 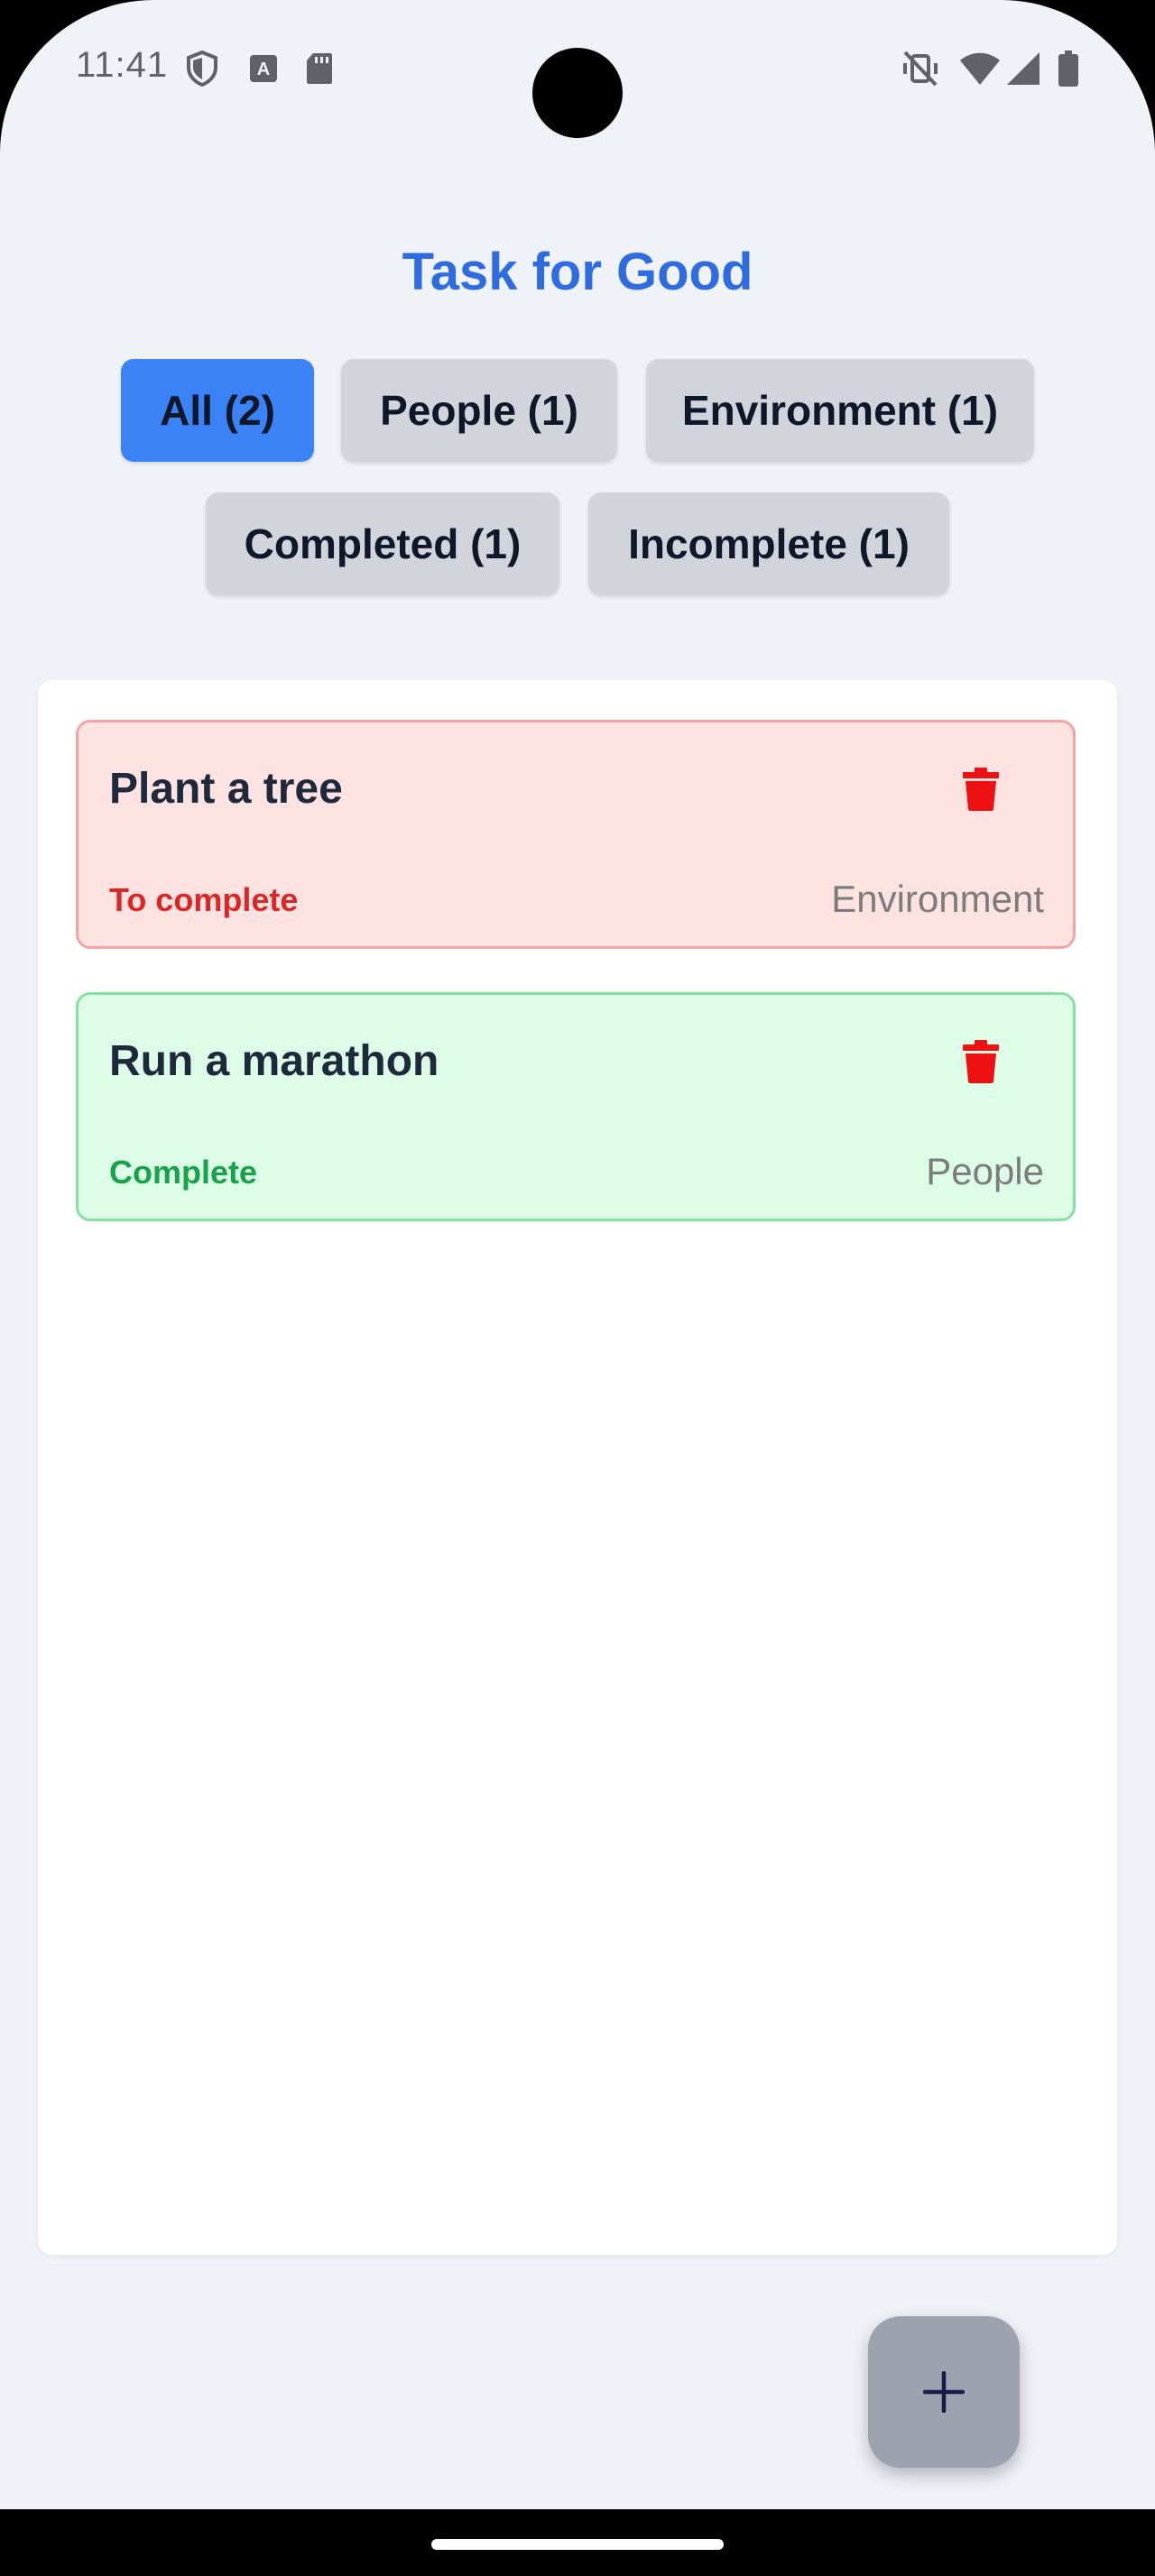 I want to click on signal-icon, so click(x=1023, y=69).